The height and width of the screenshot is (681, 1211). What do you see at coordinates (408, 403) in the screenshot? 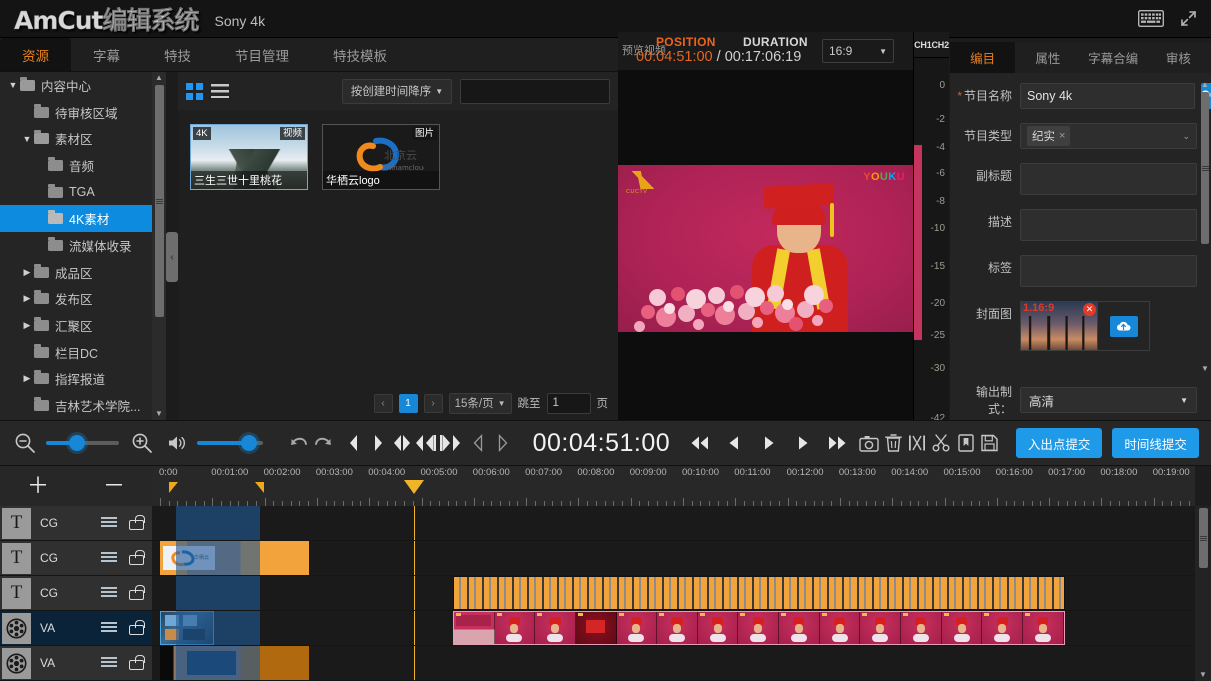
I see `page-number-button: 1` at bounding box center [408, 403].